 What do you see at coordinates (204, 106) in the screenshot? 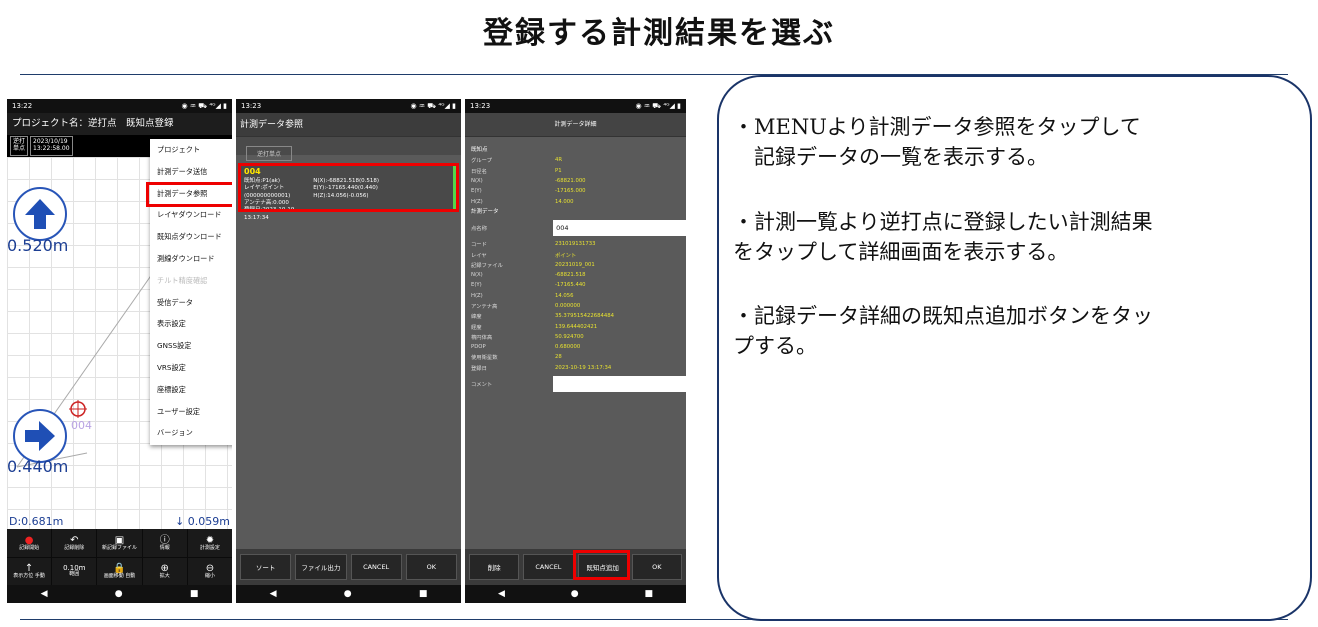
I see `status-icons: ◉ ♒ ⛟ ⁴ᴳ◢ ▮` at bounding box center [204, 106].